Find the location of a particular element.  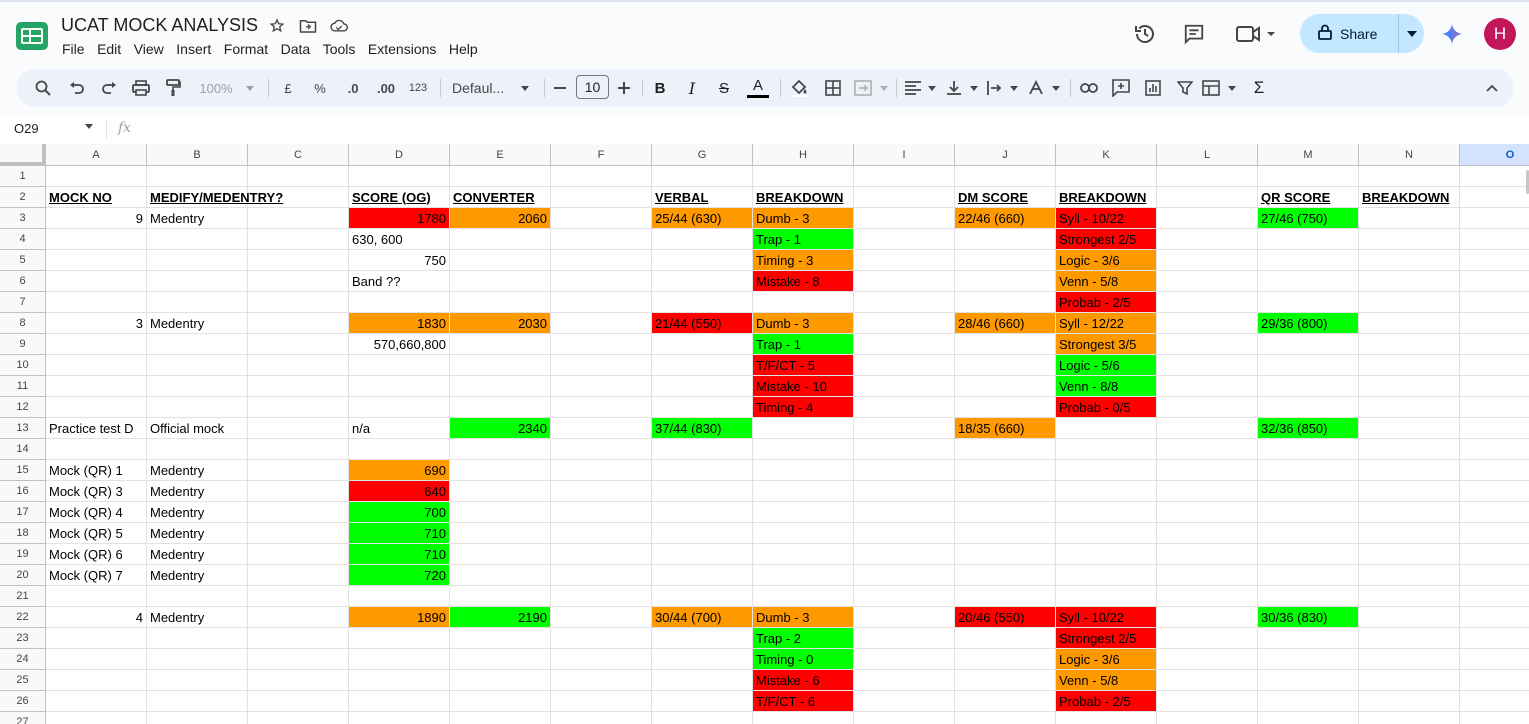

cell-j21 is located at coordinates (1005, 596).